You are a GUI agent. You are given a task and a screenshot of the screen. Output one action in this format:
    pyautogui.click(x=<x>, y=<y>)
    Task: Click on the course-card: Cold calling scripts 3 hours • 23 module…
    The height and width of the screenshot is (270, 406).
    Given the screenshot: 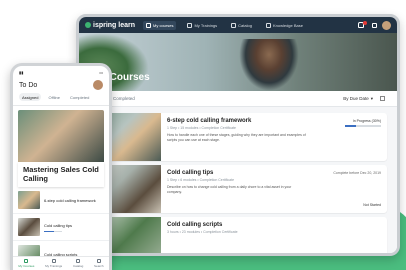 What is the action you would take?
    pyautogui.click(x=238, y=235)
    